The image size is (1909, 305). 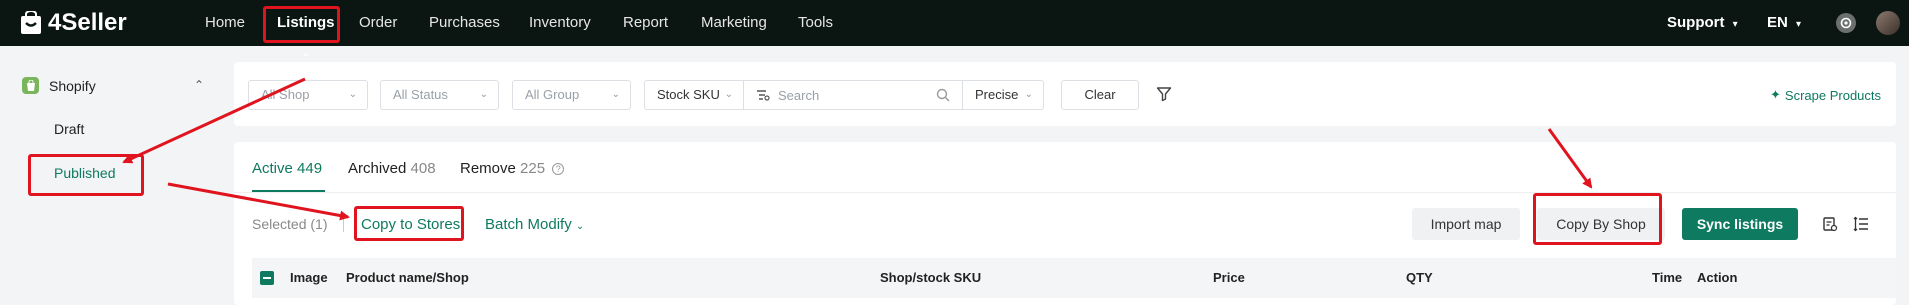 I want to click on support-menu: Support ▾, so click(x=1702, y=23).